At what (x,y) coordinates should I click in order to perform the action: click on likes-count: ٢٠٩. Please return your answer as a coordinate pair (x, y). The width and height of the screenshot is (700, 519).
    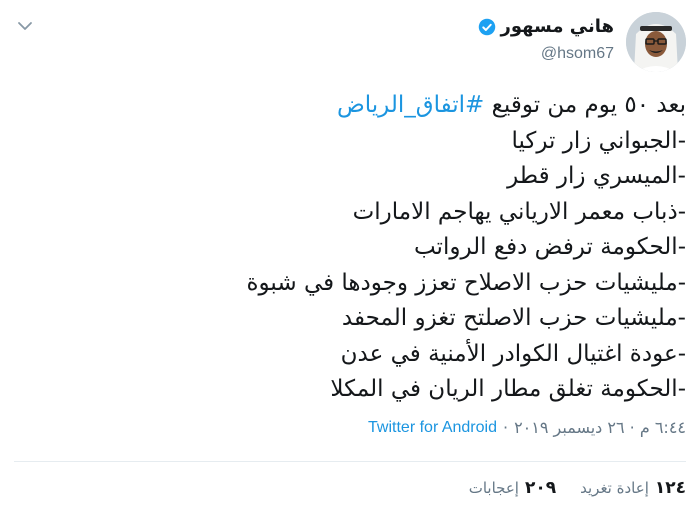
    Looking at the image, I should click on (540, 488).